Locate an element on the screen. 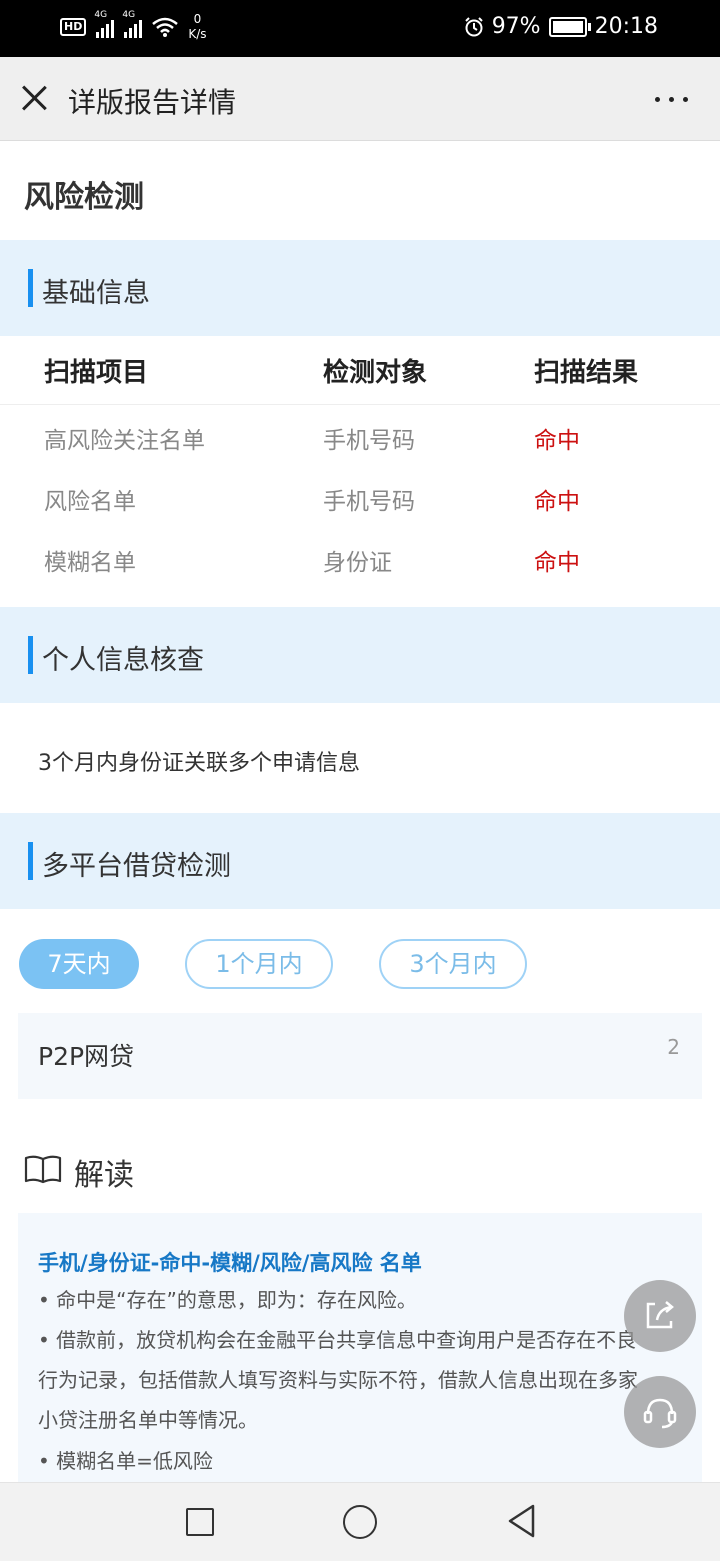 This screenshot has width=720, height=1561. interpretation-title: 解读 is located at coordinates (104, 1175).